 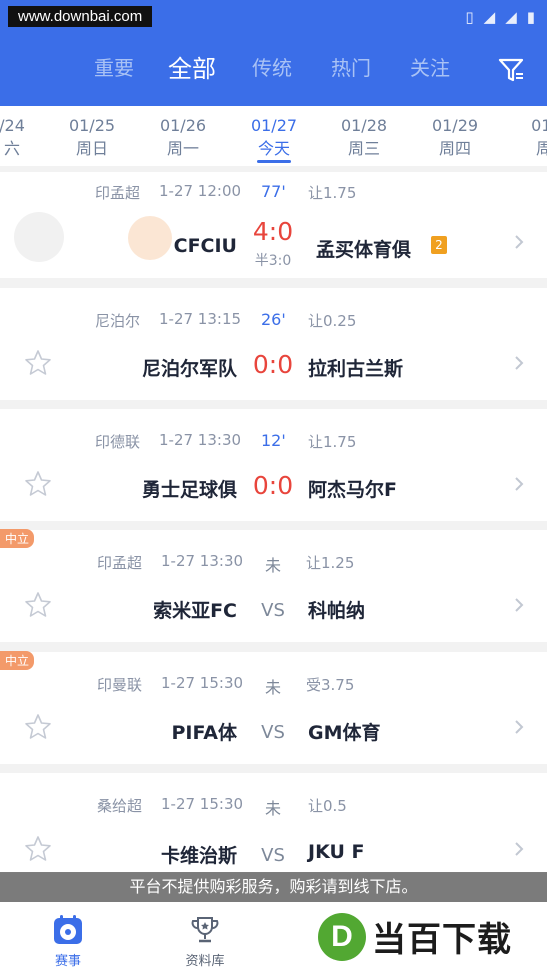 I want to click on weekday-text: 六, so click(x=11, y=148).